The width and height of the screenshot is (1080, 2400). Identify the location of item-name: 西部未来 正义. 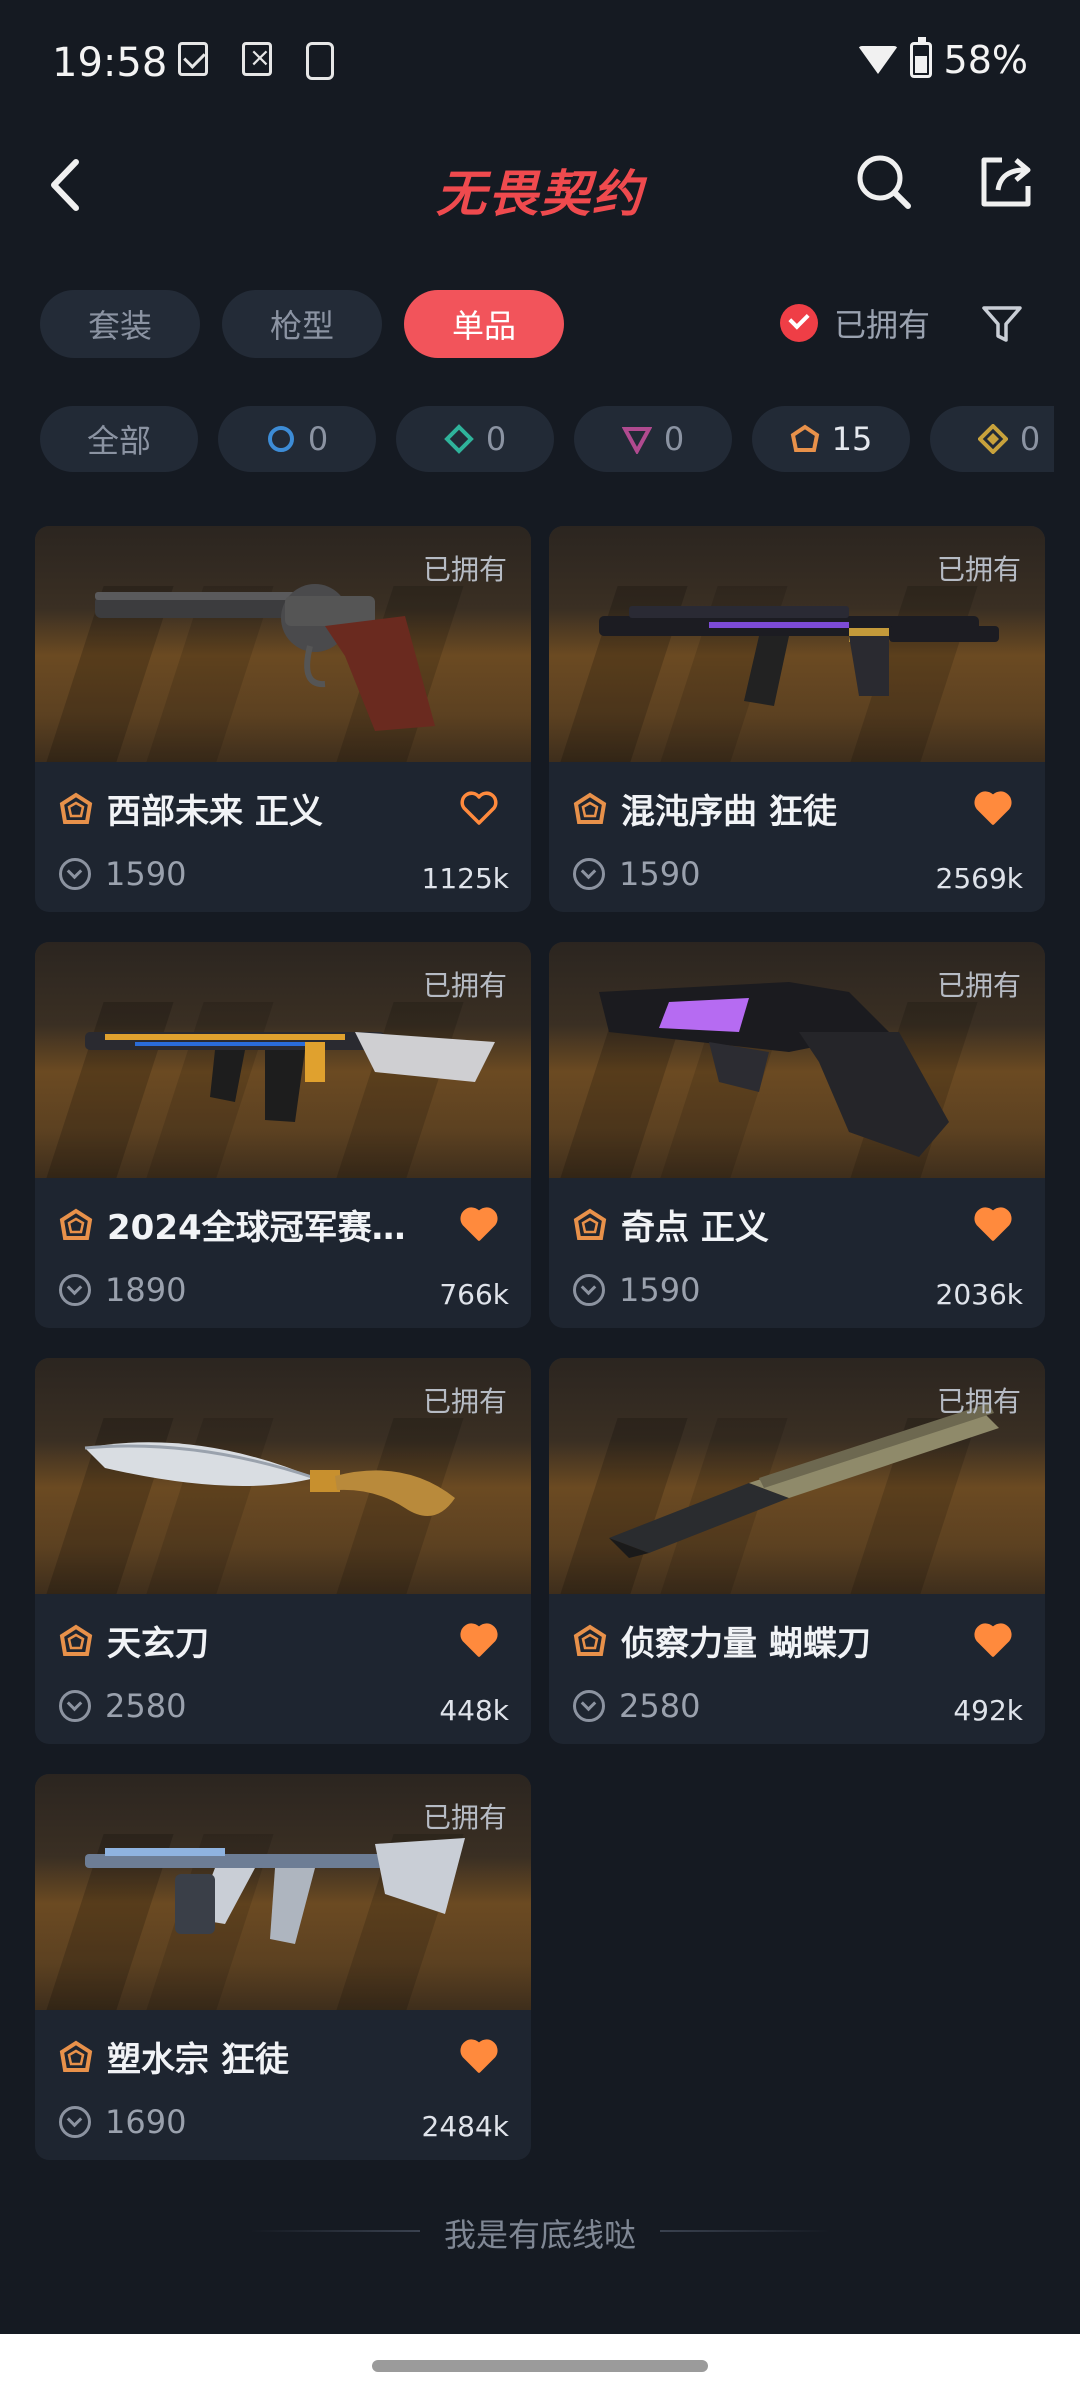
(215, 812).